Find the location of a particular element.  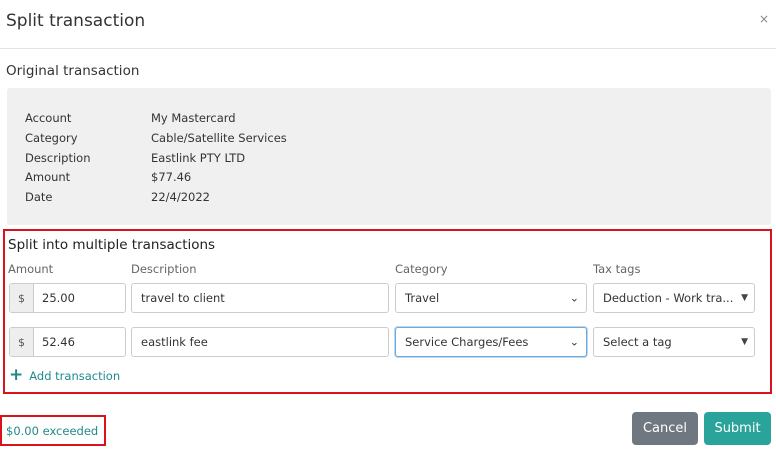

description-input: eastlink fee is located at coordinates (260, 342).